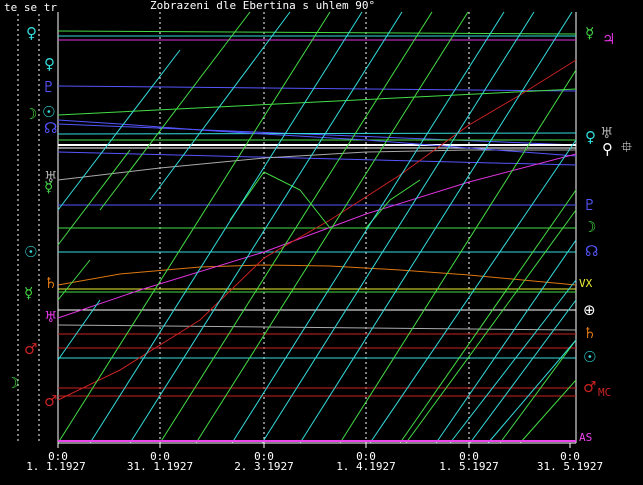 The width and height of the screenshot is (643, 485). What do you see at coordinates (263, 6) in the screenshot?
I see `chart-title: Zobrazeni dle Ebertina s uhlem 90°` at bounding box center [263, 6].